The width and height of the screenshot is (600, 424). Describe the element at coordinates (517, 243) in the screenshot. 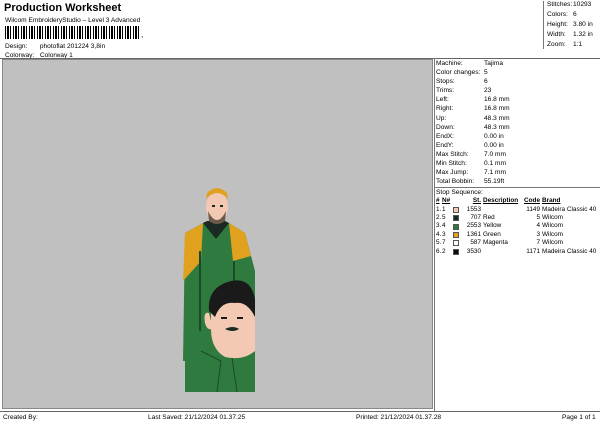

I see `stop-sequence-row: 5. 7 587 Magenta 7 Wilcom` at that location.